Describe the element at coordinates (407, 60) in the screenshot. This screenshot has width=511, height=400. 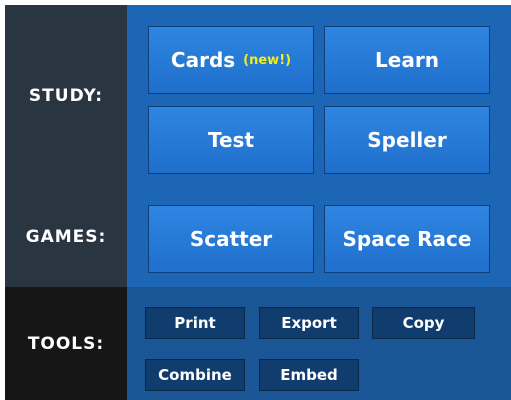
I see `learn-button: Learn` at that location.